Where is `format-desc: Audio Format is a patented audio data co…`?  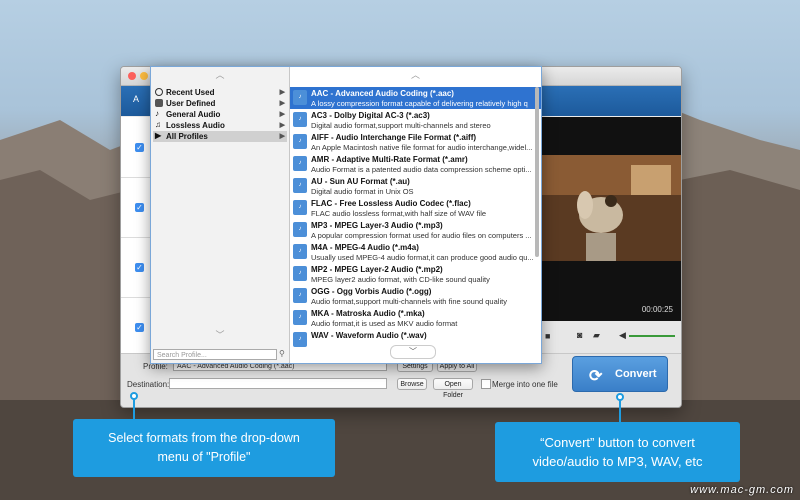
format-desc: Audio Format is a patented audio data co… is located at coordinates (421, 169).